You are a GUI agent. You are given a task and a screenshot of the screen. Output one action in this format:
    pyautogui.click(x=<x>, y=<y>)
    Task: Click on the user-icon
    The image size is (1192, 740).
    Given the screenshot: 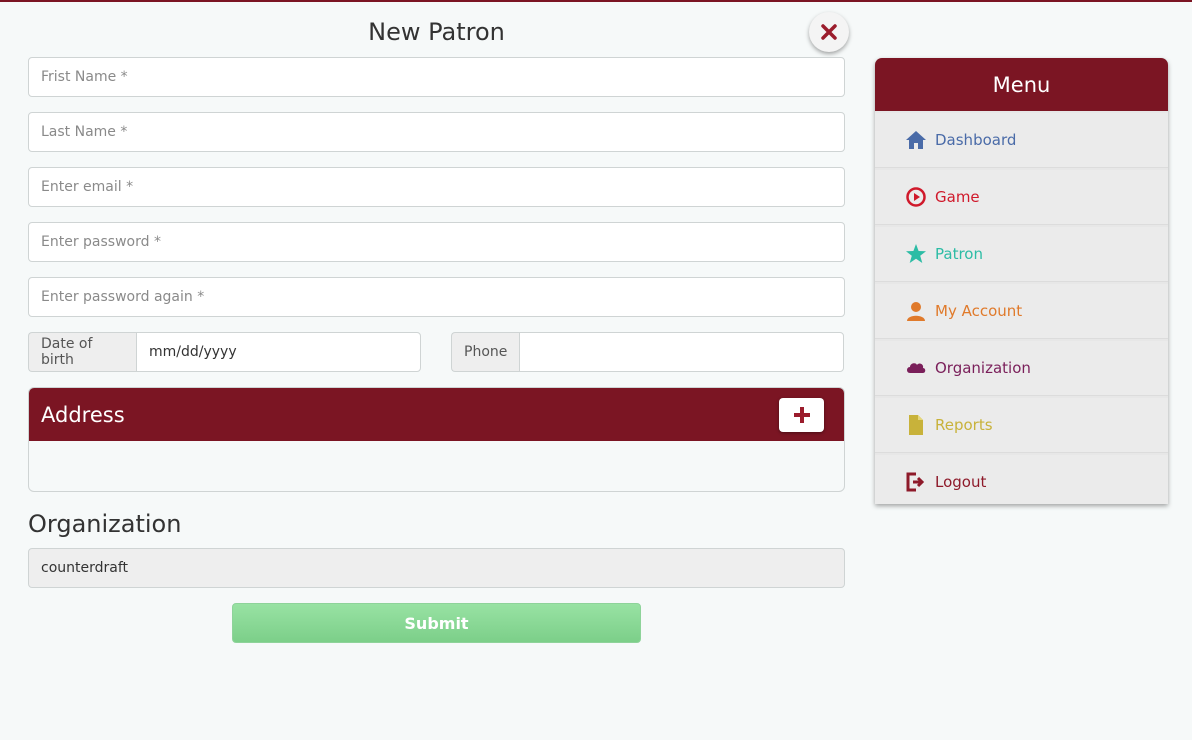 What is the action you would take?
    pyautogui.click(x=916, y=311)
    